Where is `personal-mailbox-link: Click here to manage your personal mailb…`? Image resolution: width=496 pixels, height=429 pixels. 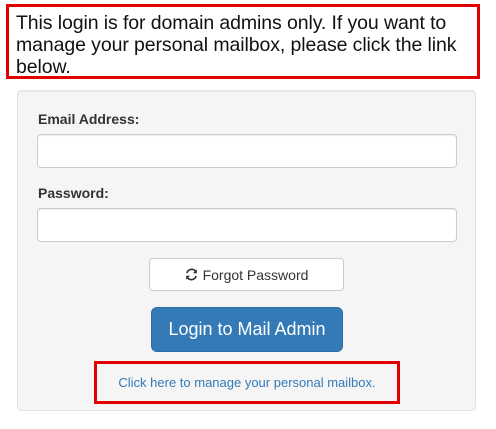 personal-mailbox-link: Click here to manage your personal mailb… is located at coordinates (246, 382).